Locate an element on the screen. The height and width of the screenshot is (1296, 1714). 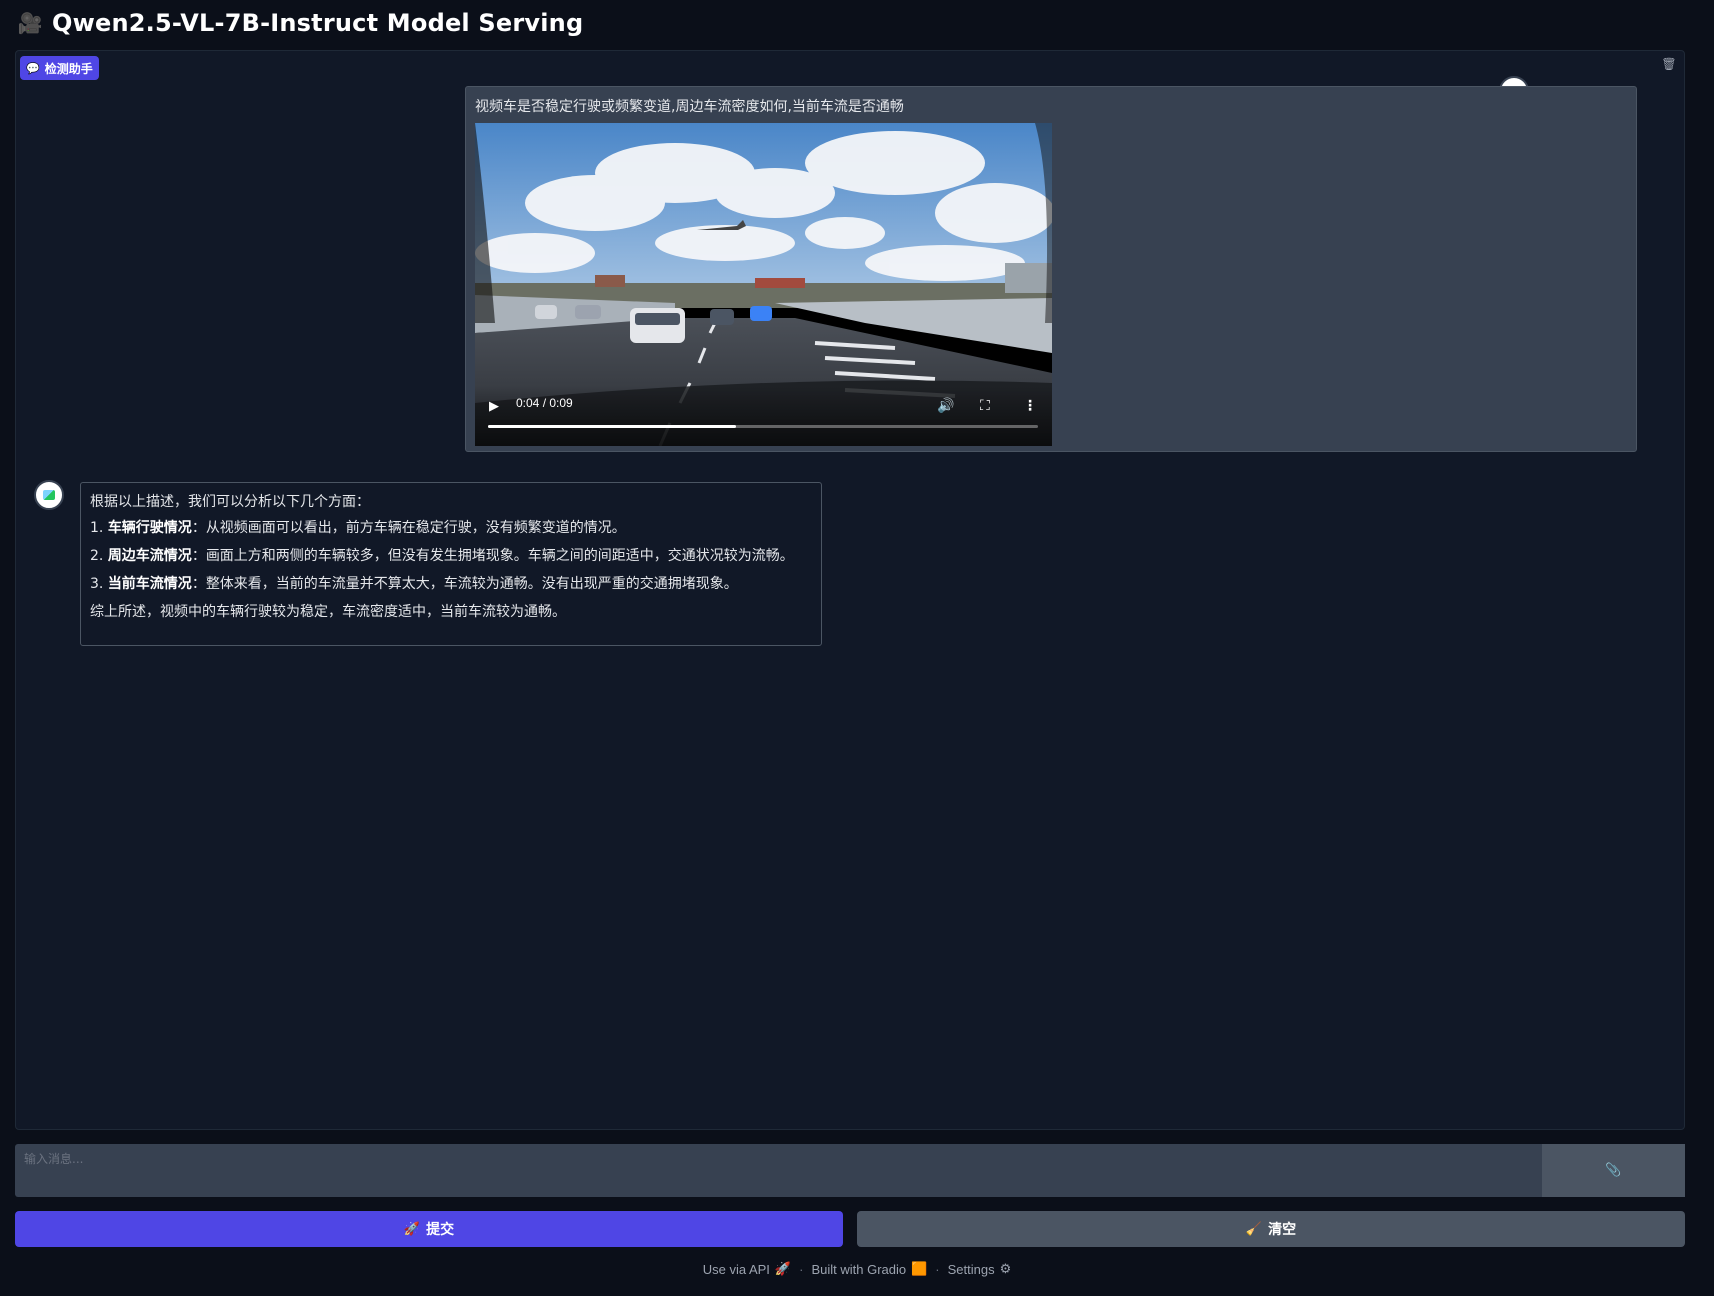
clear-button: 🧹 清空 is located at coordinates (1271, 1229).